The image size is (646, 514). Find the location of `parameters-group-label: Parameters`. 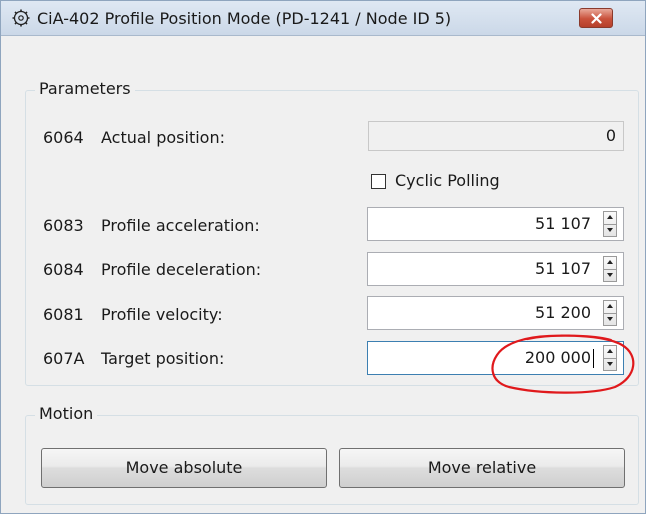

parameters-group-label: Parameters is located at coordinates (85, 88).